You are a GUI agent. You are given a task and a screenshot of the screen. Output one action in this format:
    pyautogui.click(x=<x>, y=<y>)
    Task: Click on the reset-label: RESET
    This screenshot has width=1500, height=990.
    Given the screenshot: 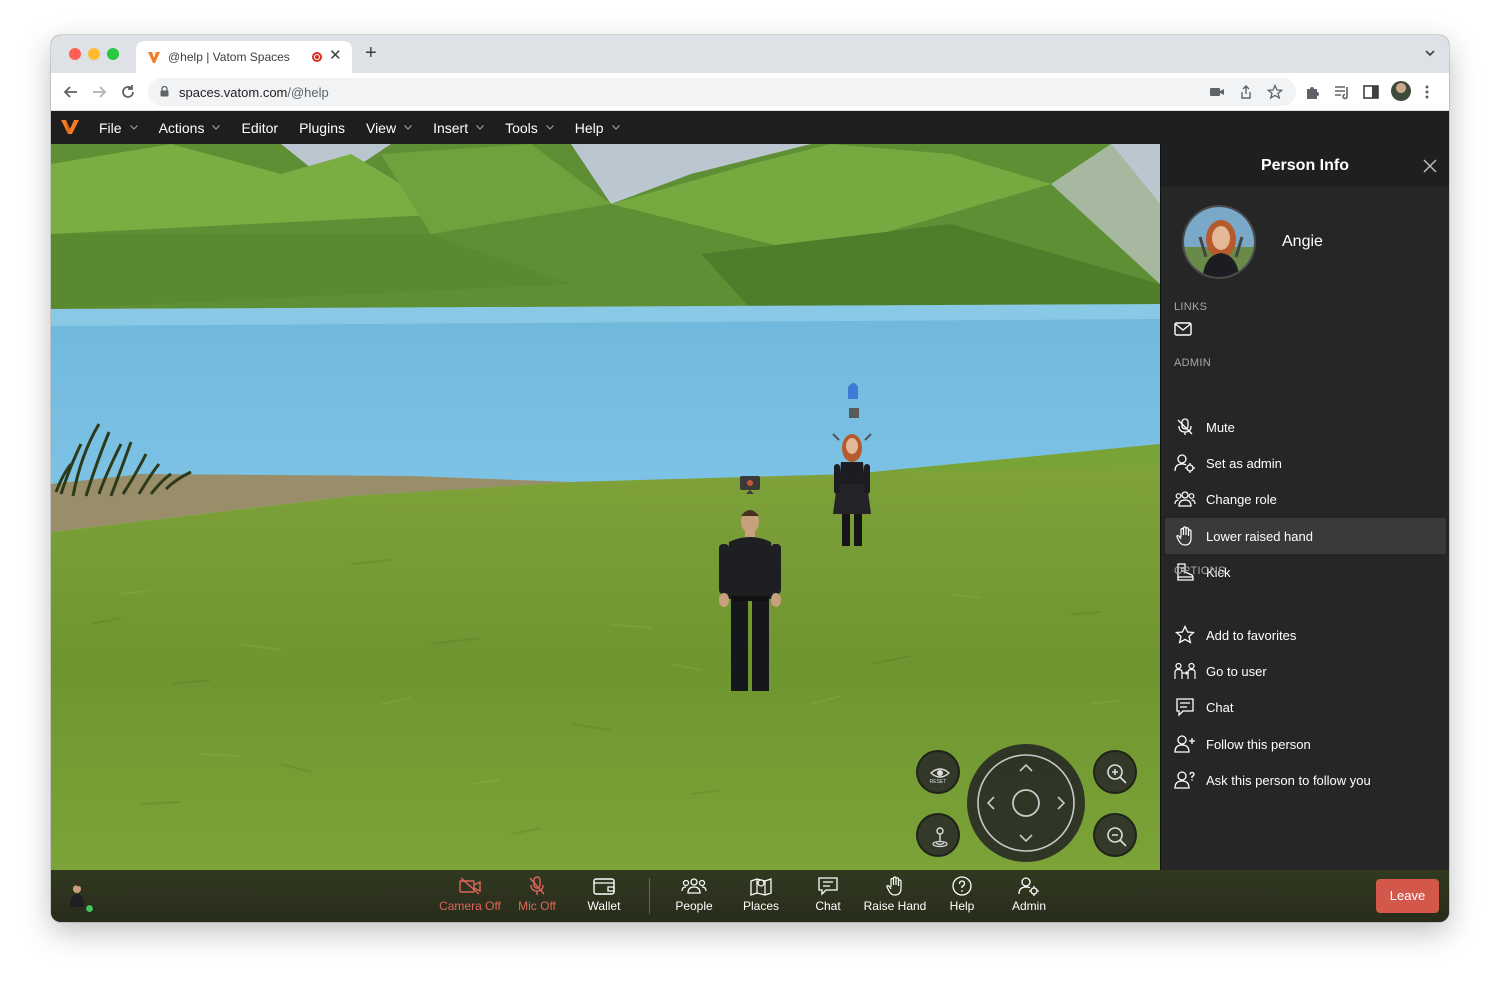 What is the action you would take?
    pyautogui.click(x=938, y=782)
    